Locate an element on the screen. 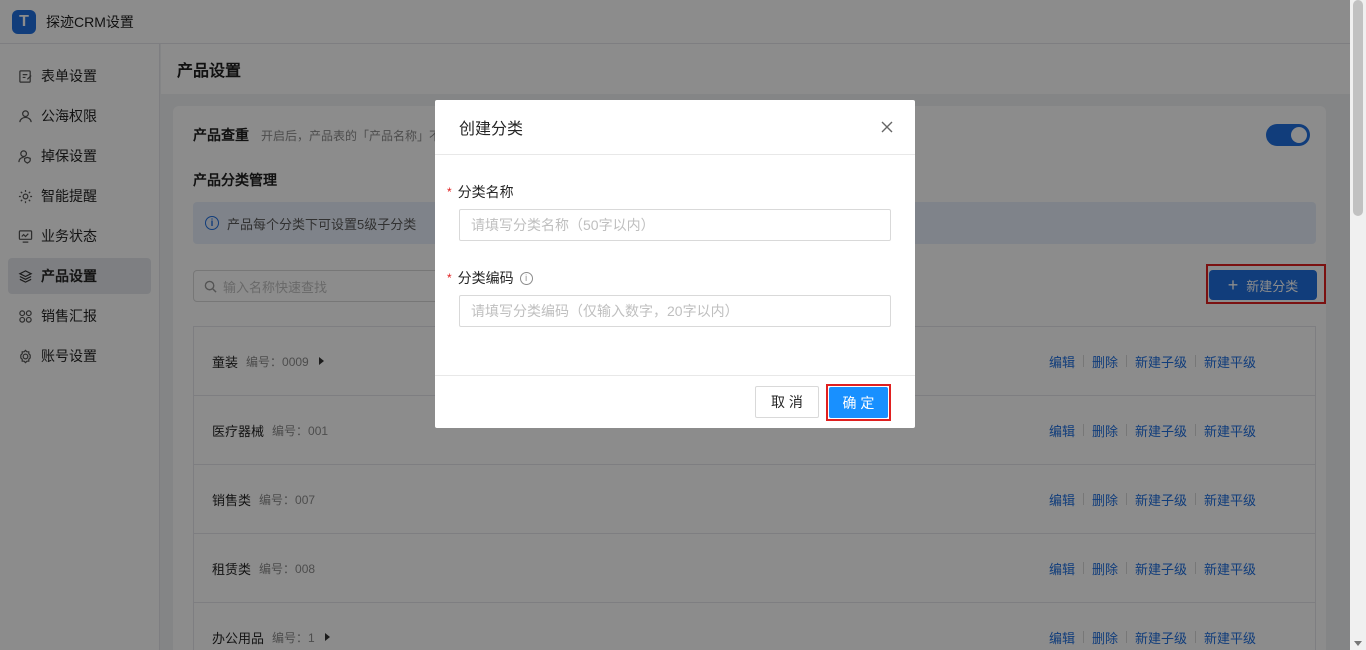 The height and width of the screenshot is (650, 1366). dialog-header: 创建分类 is located at coordinates (675, 127).